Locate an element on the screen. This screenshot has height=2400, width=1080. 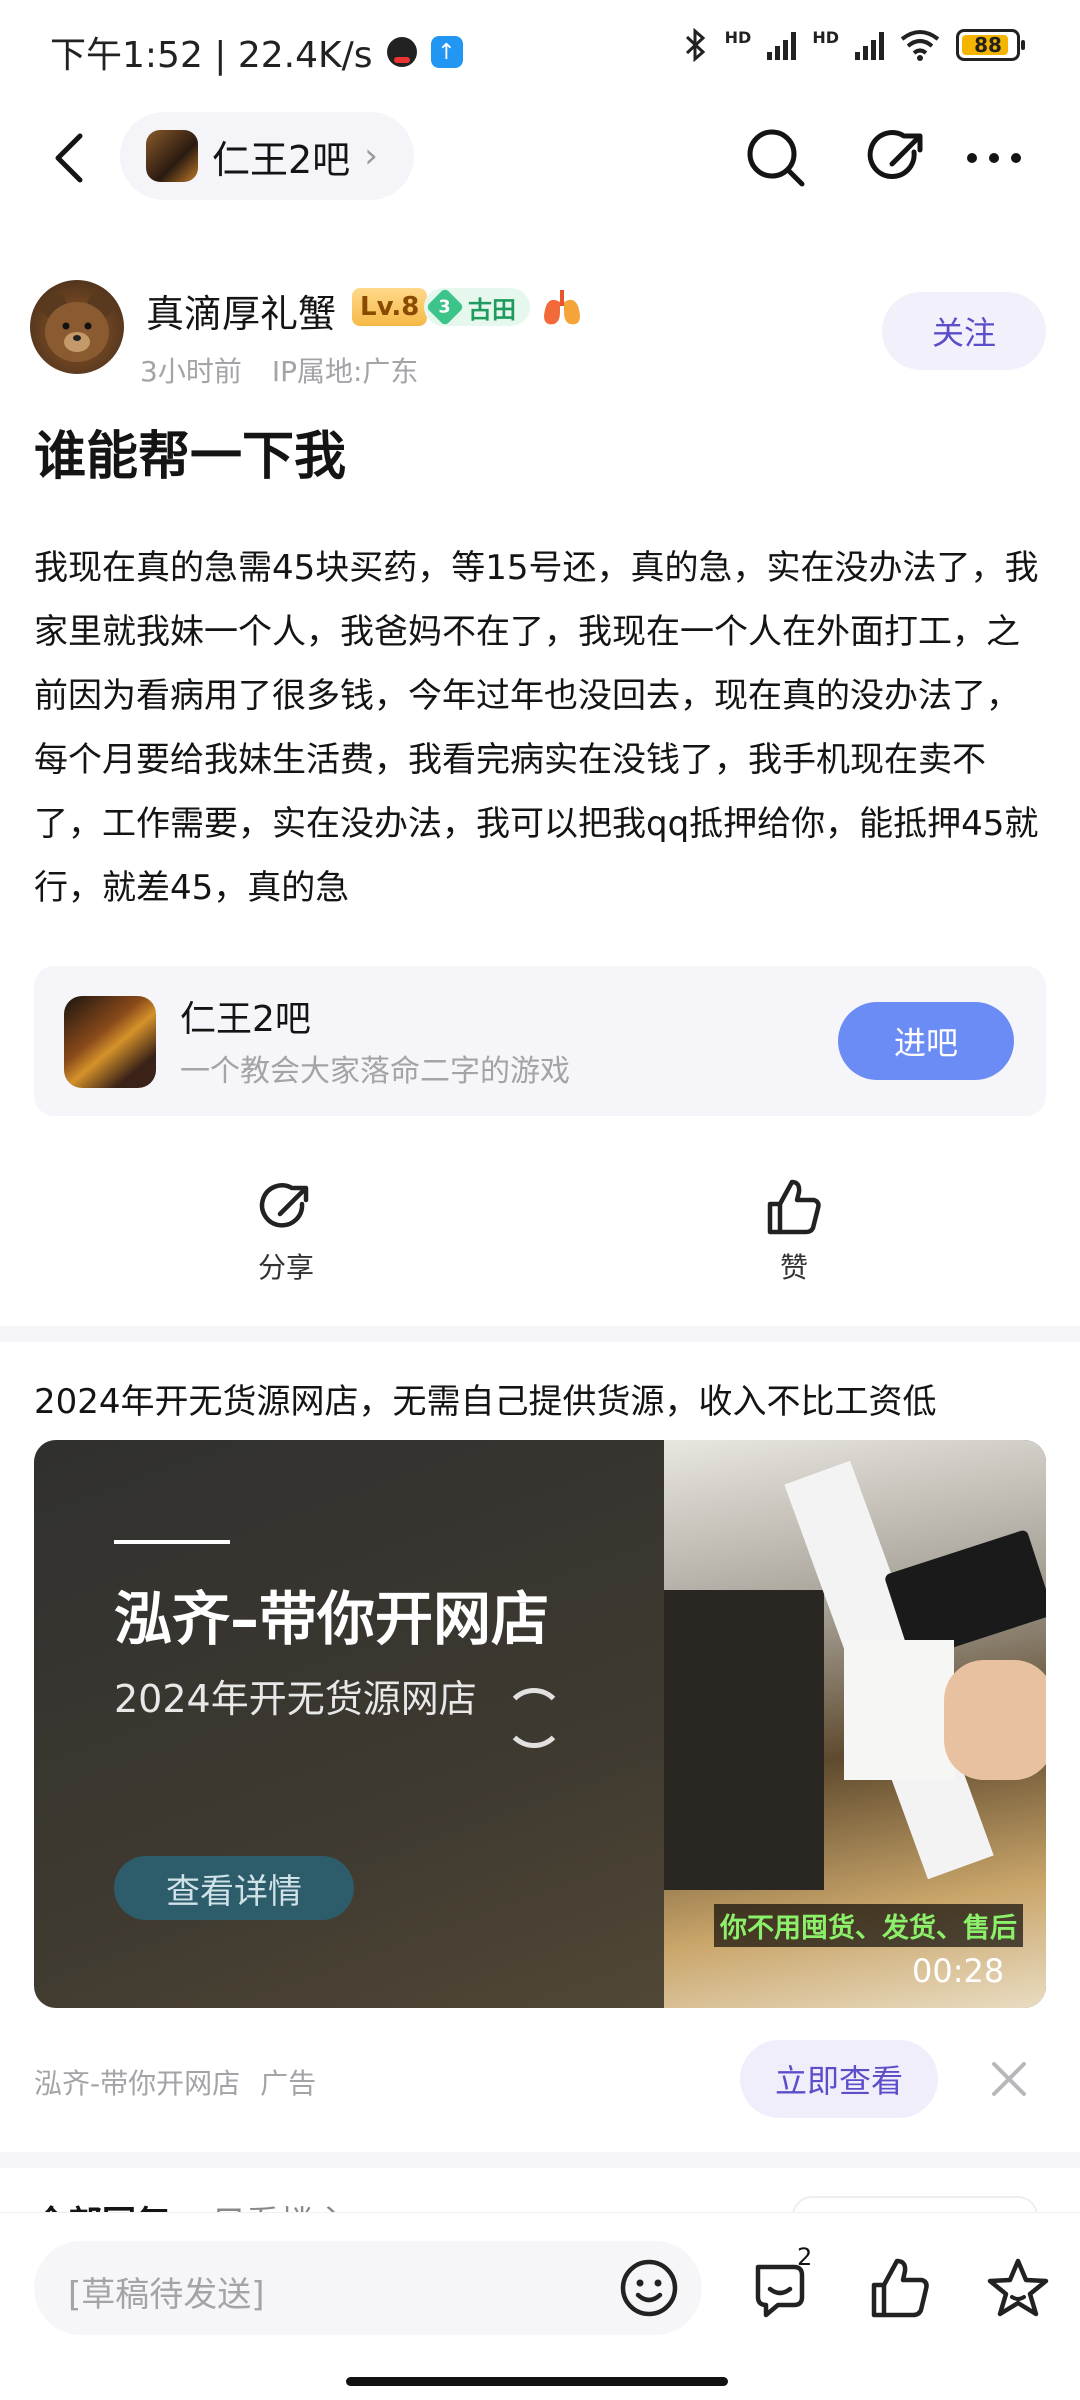
forum-card: 仁王2吧 一个教会大家落命二字的游戏 进吧 is located at coordinates (540, 1041).